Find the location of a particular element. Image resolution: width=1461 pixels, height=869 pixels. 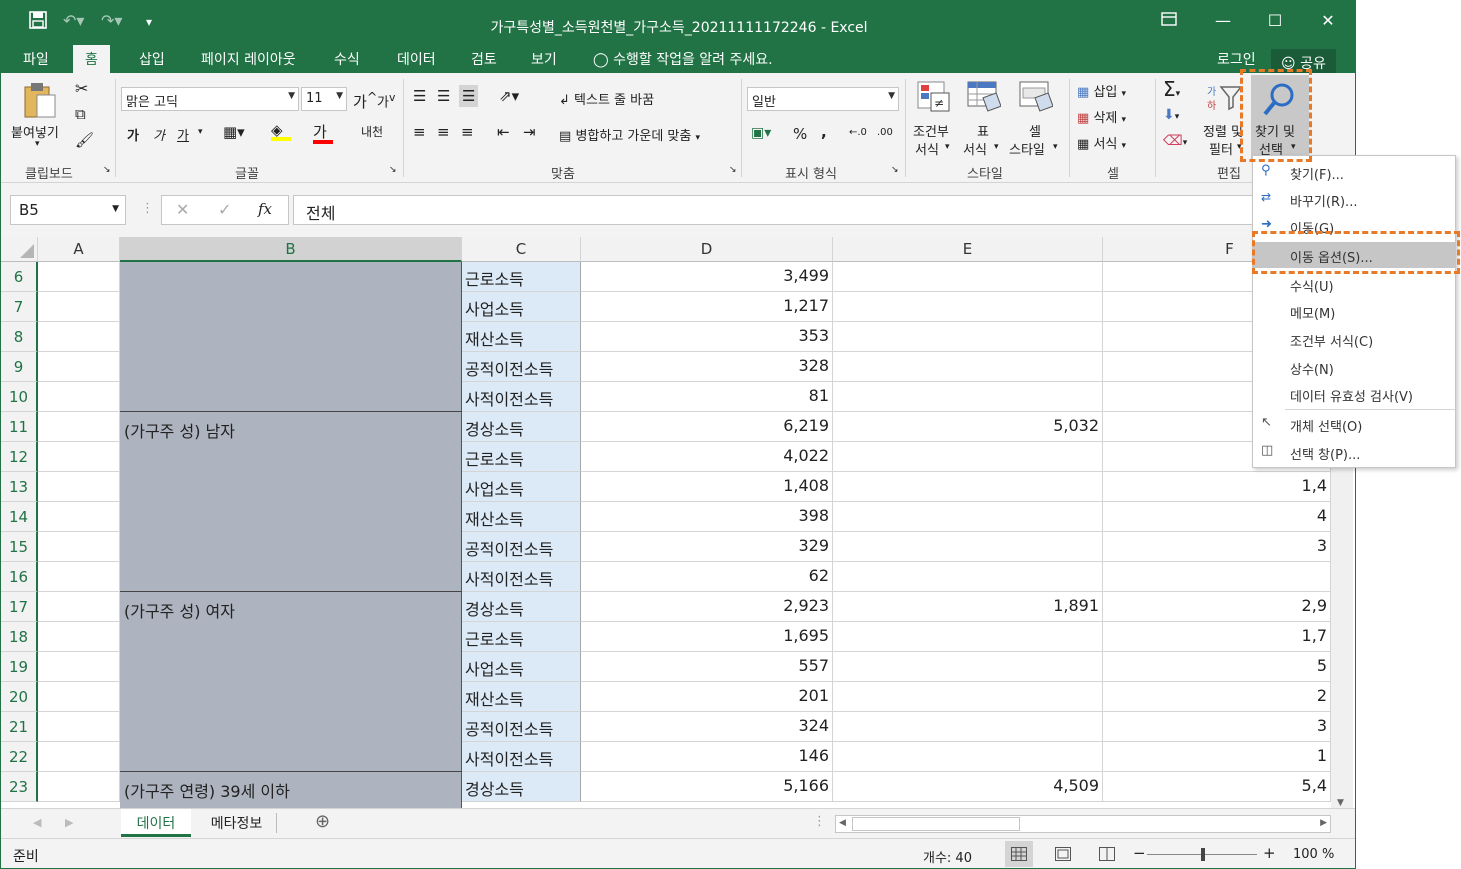

select-all-corner is located at coordinates (19, 249).